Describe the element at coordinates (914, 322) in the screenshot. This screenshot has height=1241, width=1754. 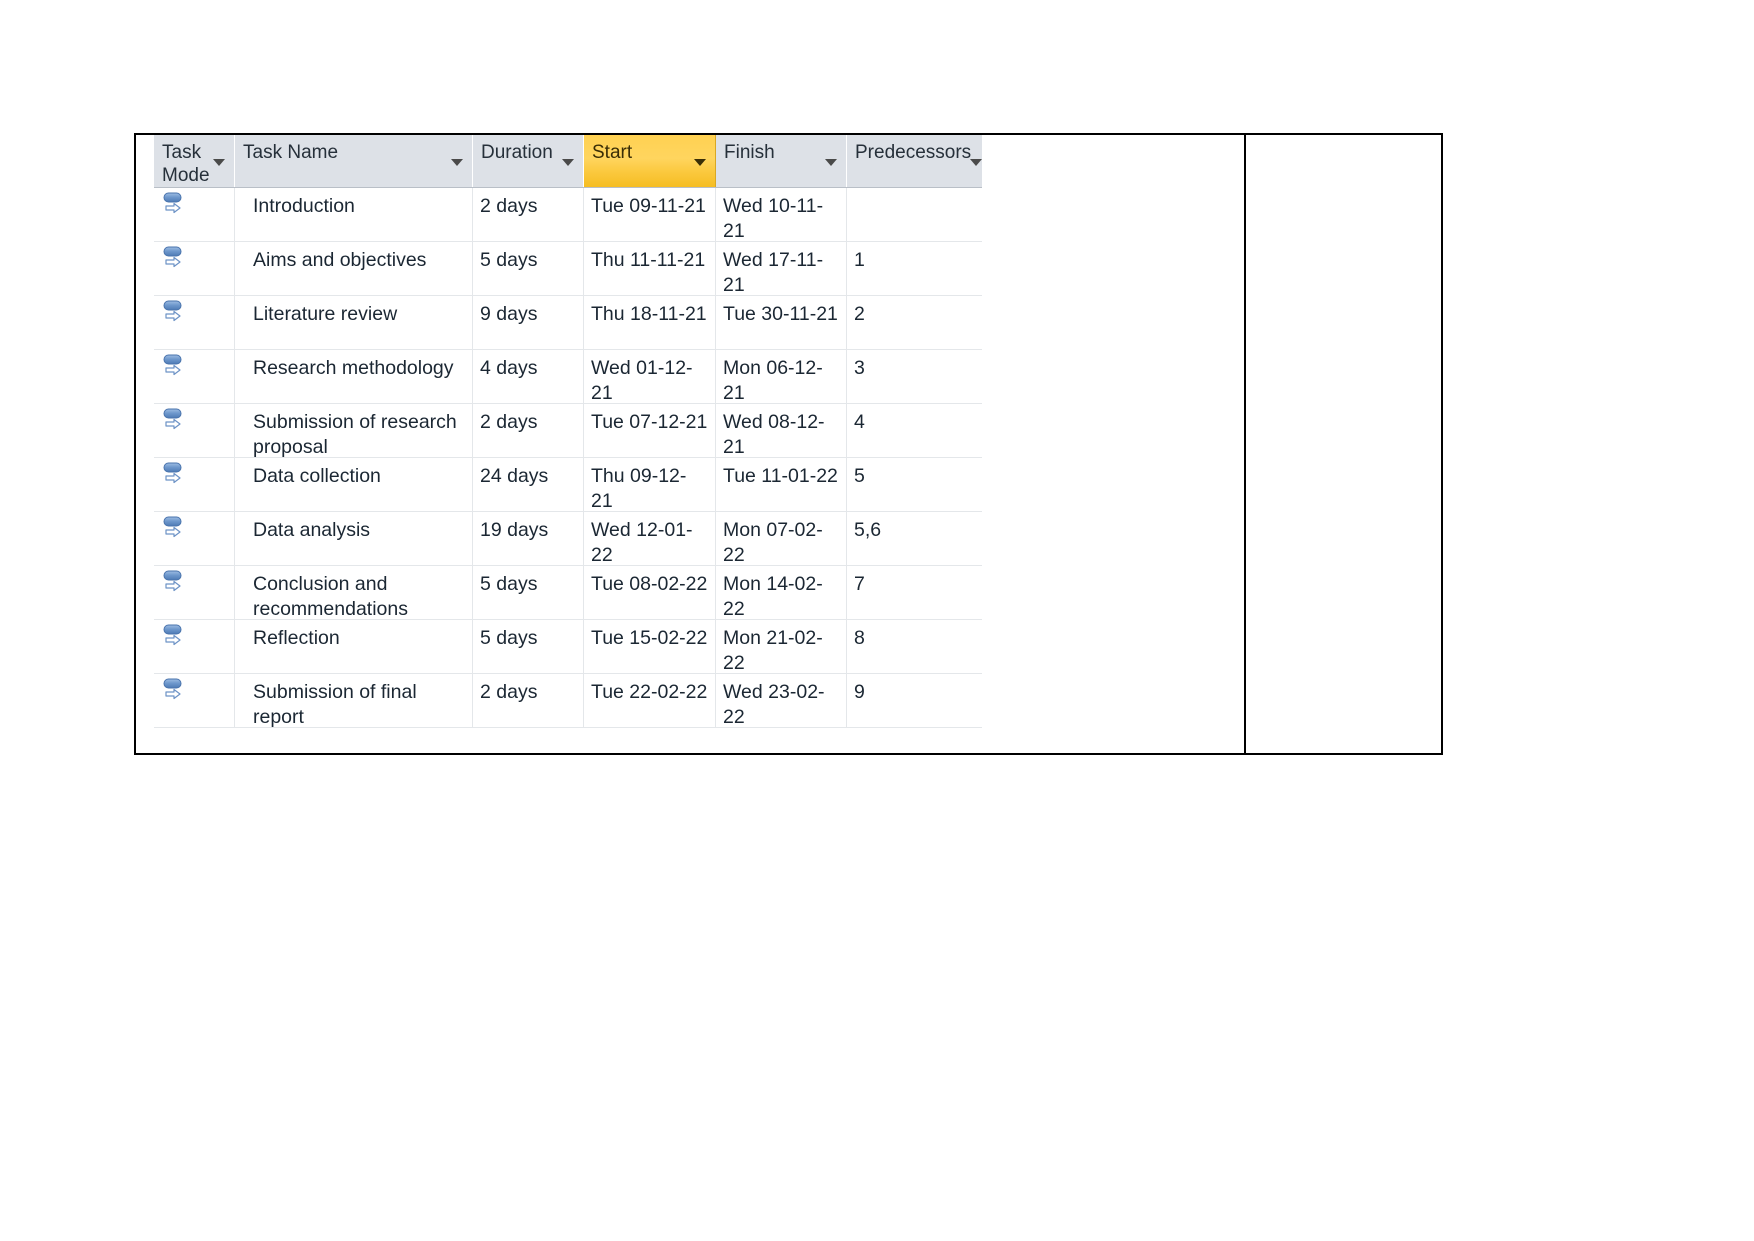
I see `predecessors-cell: 2` at that location.